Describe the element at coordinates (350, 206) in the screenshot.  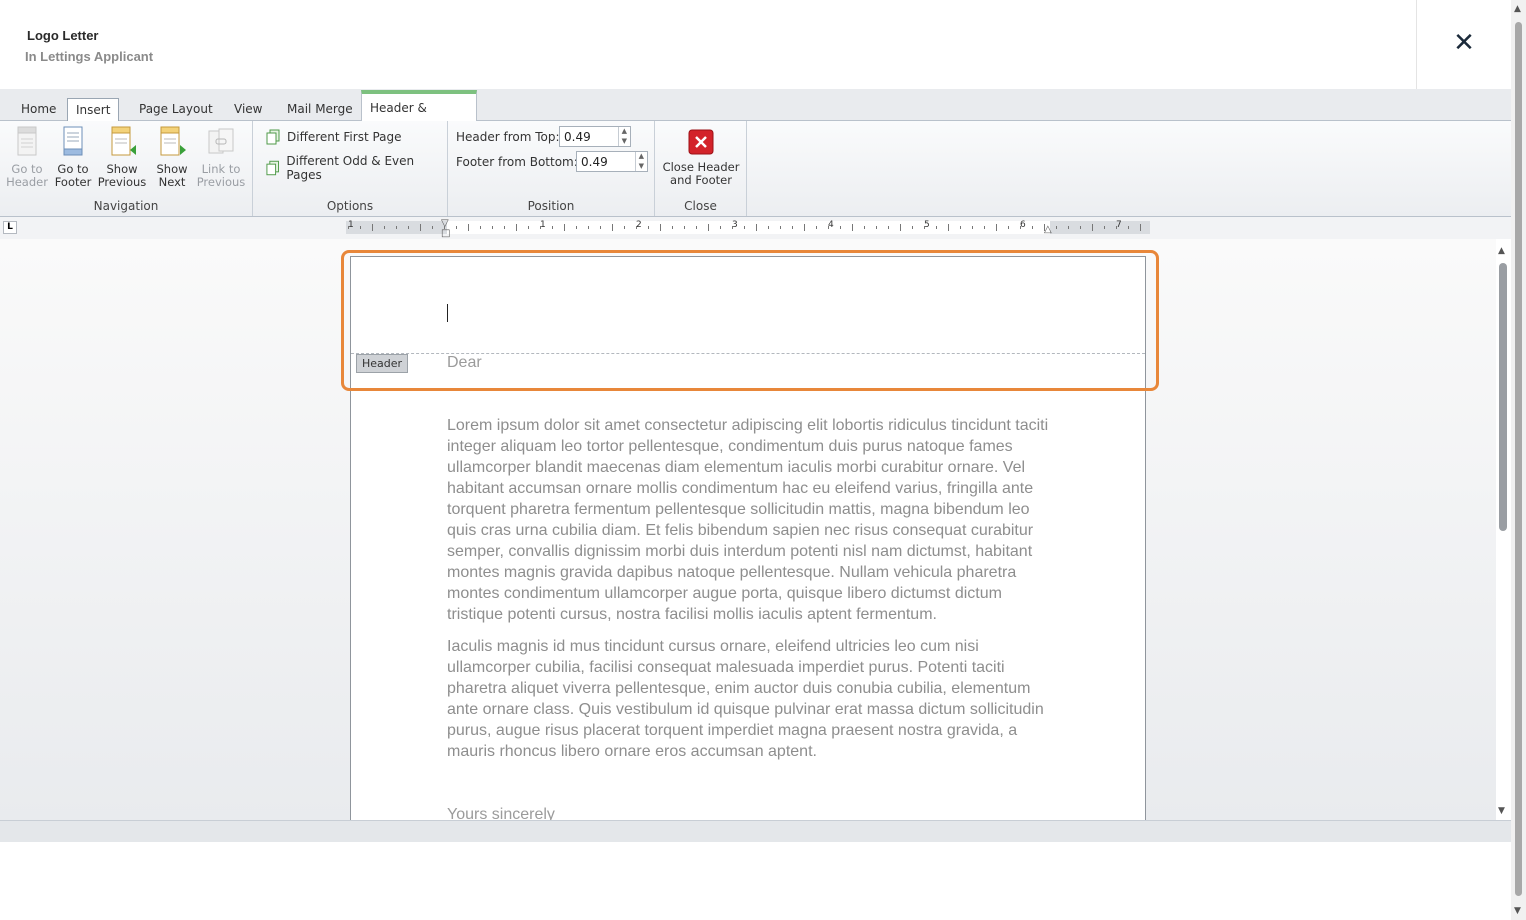
I see `options-group-label: Options` at that location.